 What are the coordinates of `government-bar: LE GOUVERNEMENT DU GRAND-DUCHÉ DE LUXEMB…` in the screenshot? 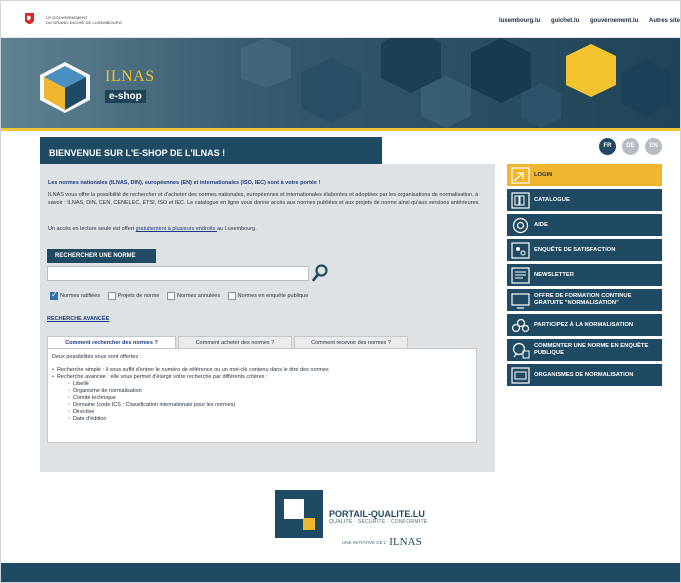 It's located at (340, 19).